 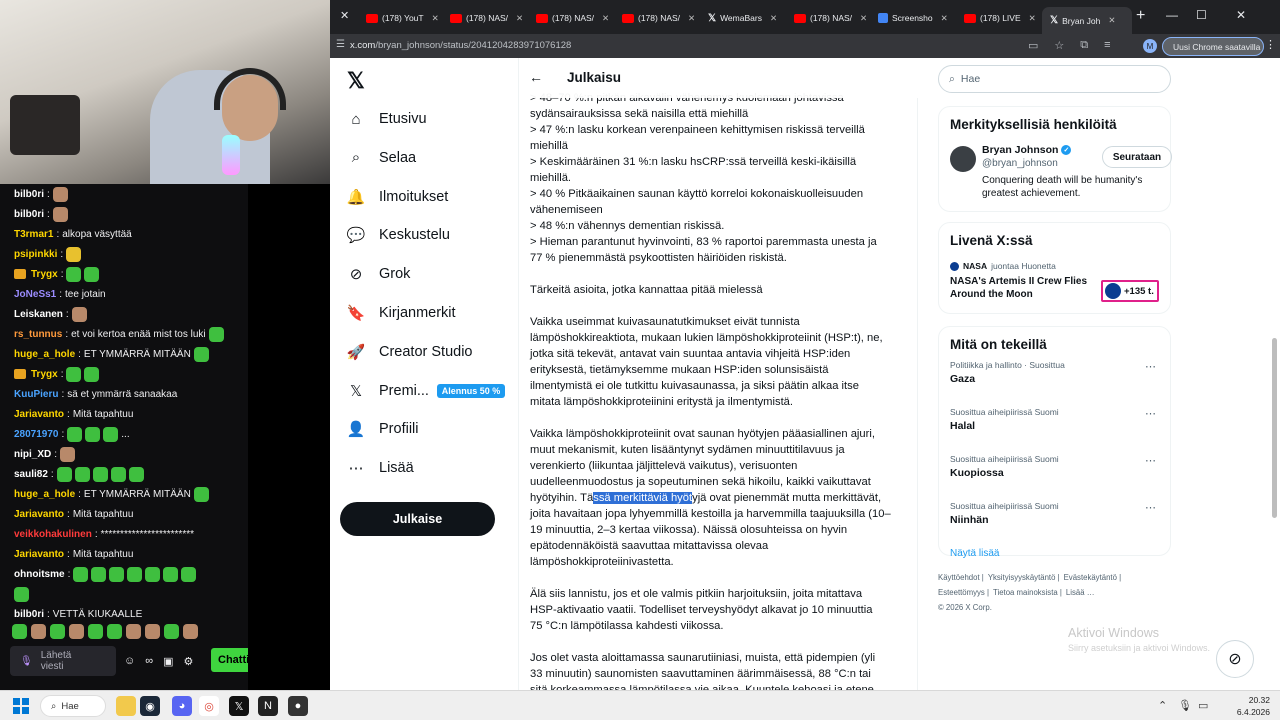 What do you see at coordinates (35, 294) in the screenshot?
I see `chat-username: JoNeSs1` at bounding box center [35, 294].